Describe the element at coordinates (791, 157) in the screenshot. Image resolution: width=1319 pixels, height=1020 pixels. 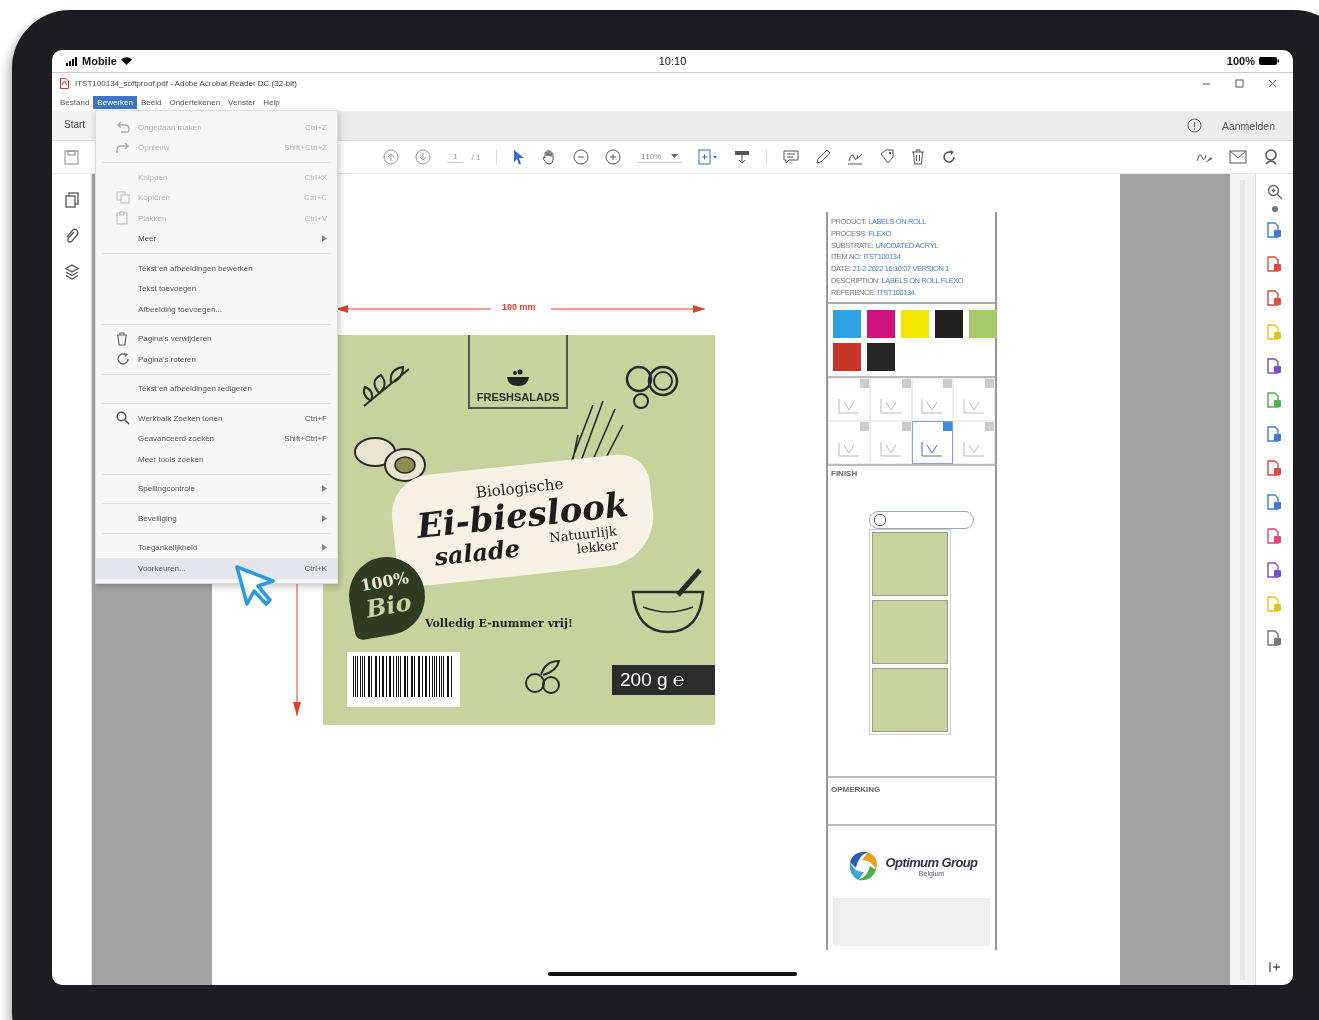
I see `comment-icon` at that location.